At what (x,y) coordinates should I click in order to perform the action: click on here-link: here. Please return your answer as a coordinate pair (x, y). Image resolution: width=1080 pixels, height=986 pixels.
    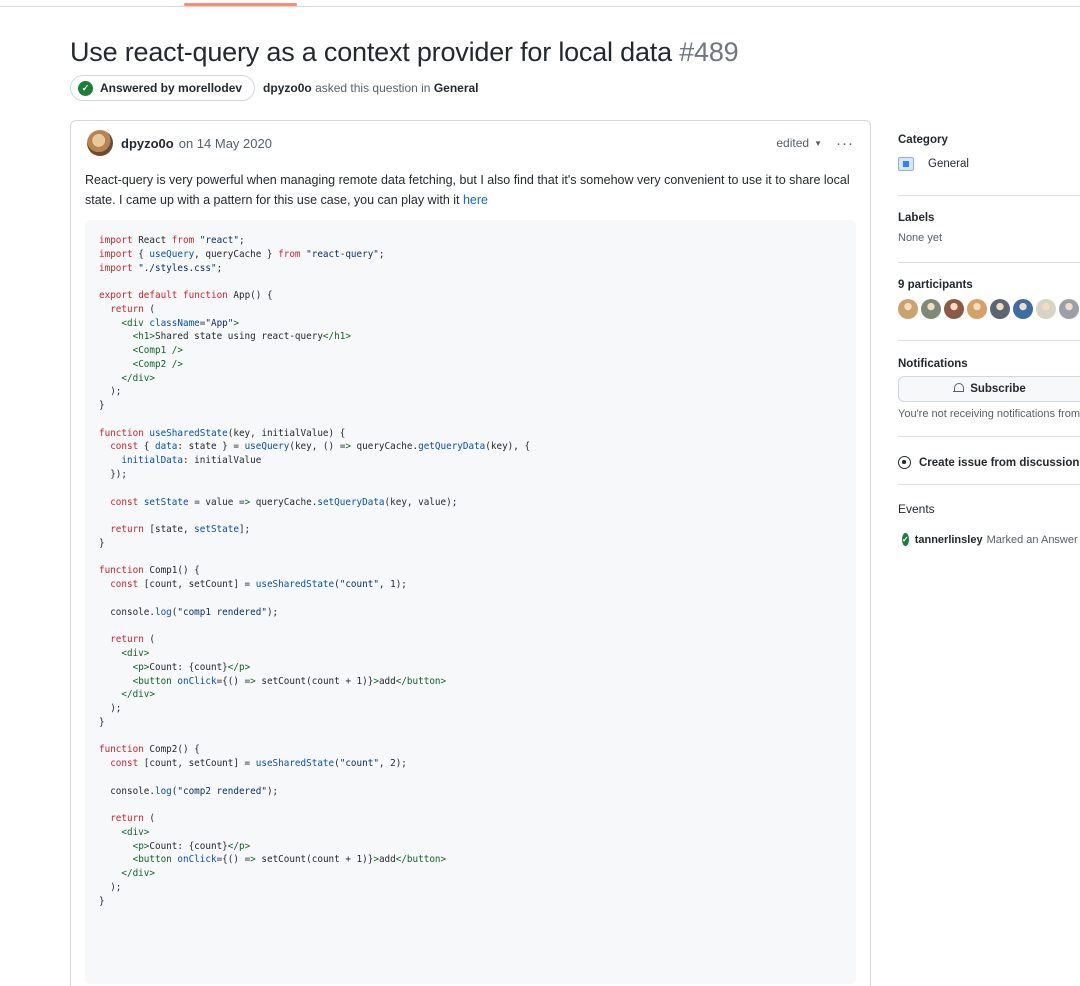
    Looking at the image, I should click on (475, 200).